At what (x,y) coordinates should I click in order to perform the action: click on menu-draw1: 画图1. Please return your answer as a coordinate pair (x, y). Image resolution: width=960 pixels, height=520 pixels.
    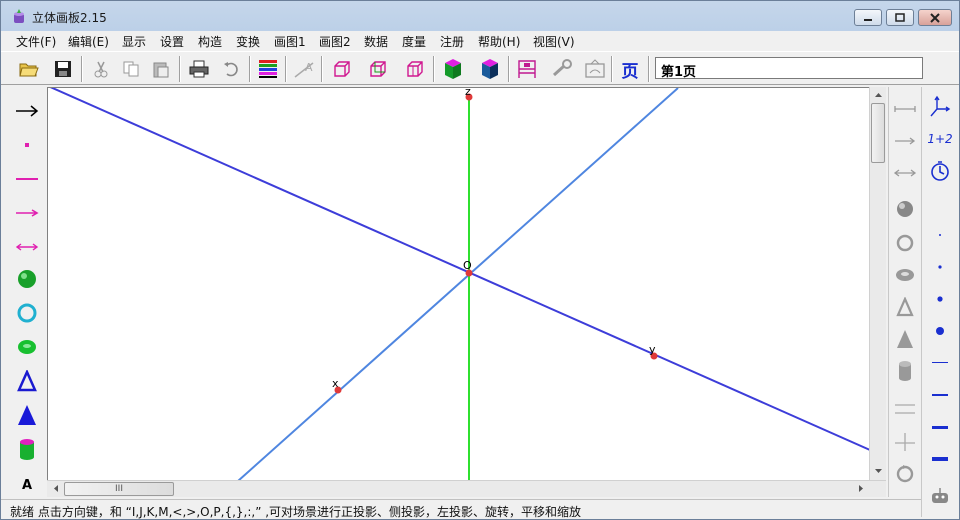
    Looking at the image, I should click on (290, 41).